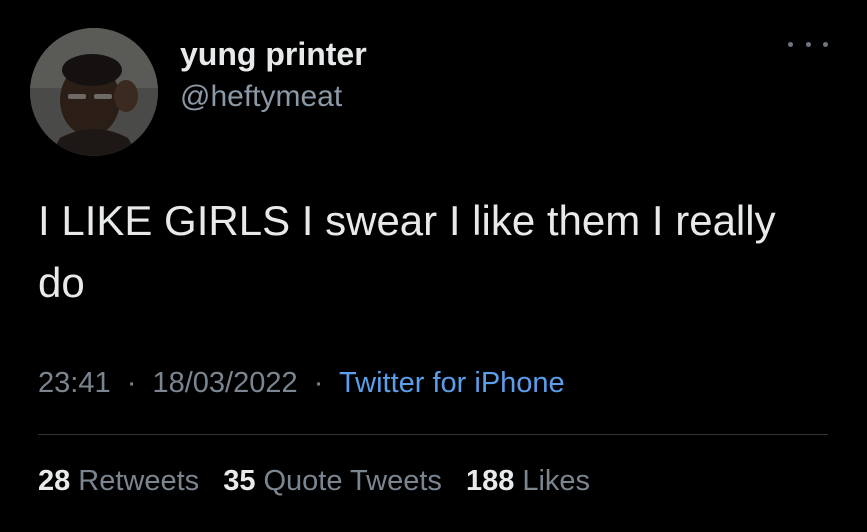  I want to click on likes-stat: 188 Likes, so click(528, 481).